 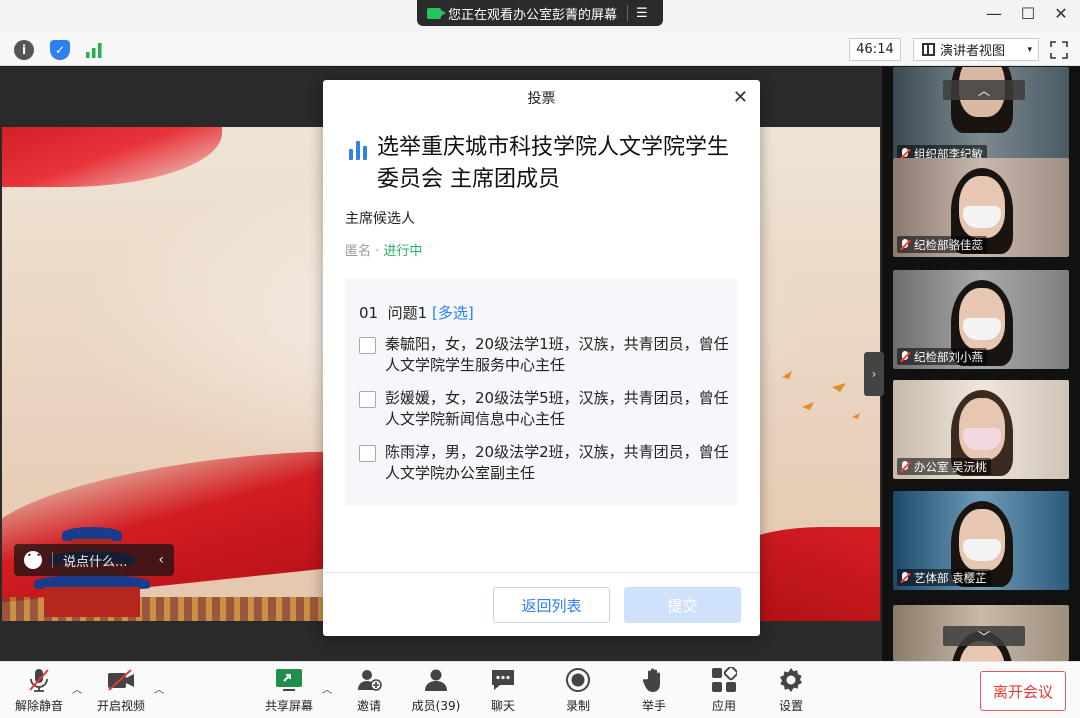 What do you see at coordinates (578, 690) in the screenshot?
I see `record-button: 录制` at bounding box center [578, 690].